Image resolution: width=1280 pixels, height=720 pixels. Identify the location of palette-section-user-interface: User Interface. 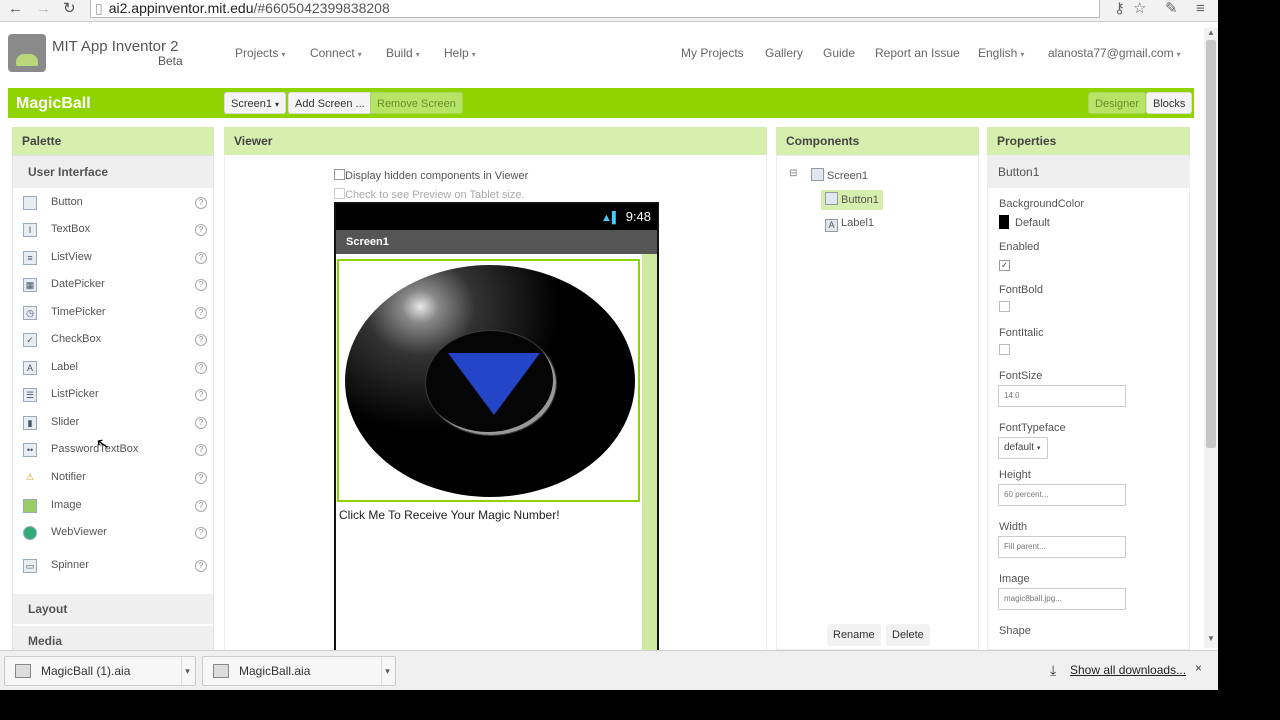
(113, 172).